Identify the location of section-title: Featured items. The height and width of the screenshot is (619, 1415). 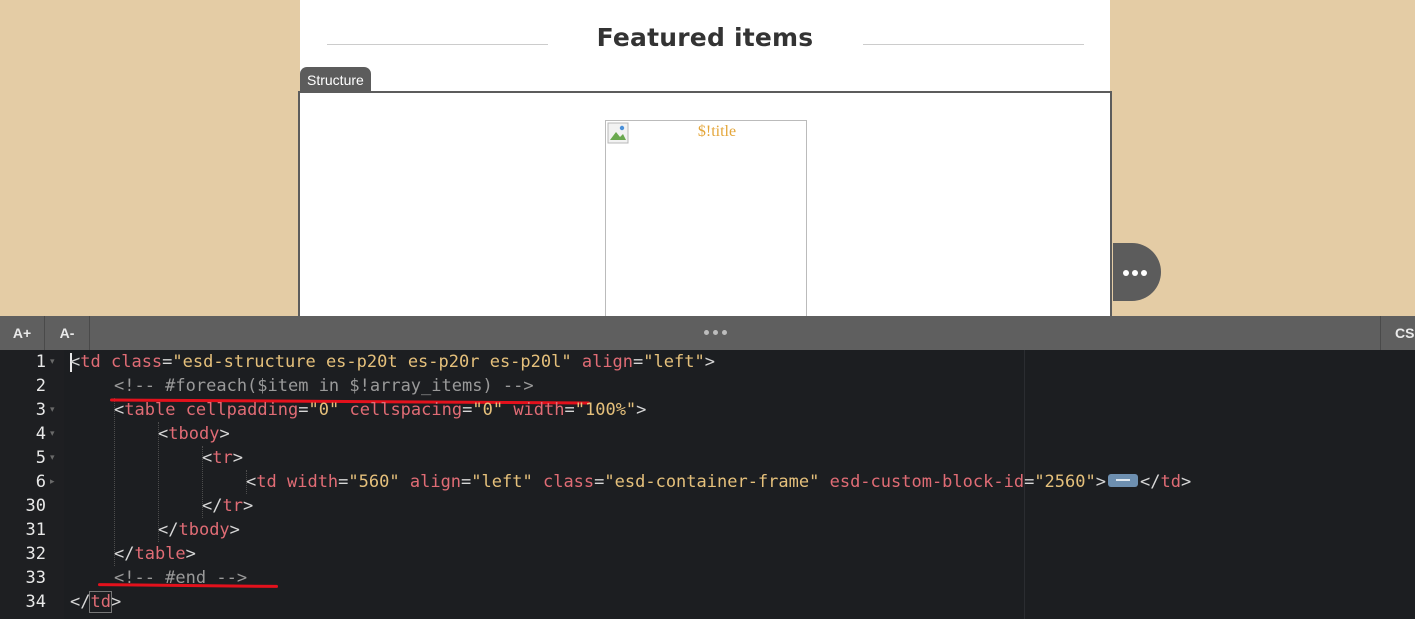
(705, 37).